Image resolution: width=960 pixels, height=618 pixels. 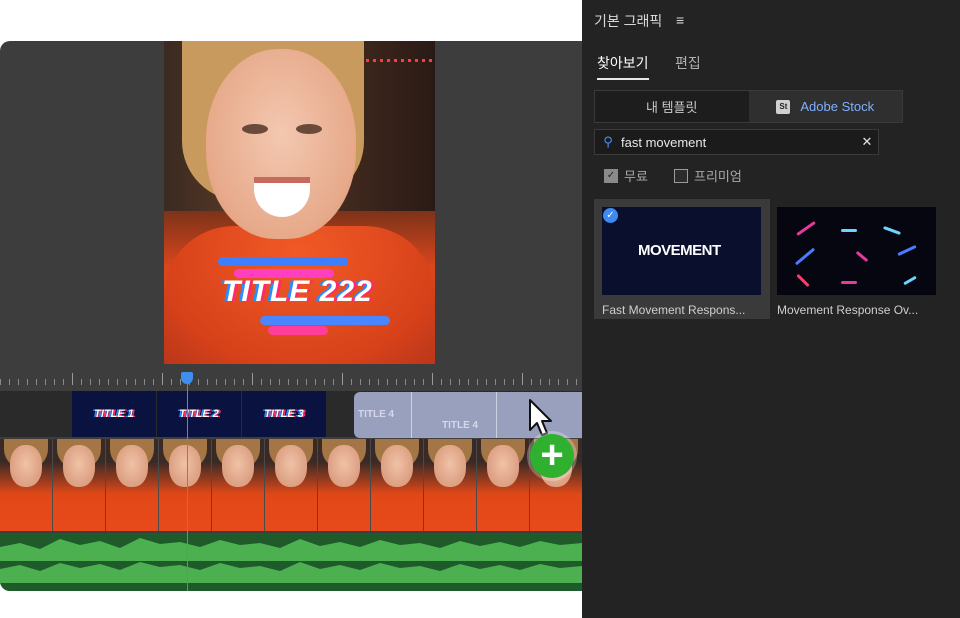 I want to click on title-clip: TITLE 2, so click(x=200, y=414).